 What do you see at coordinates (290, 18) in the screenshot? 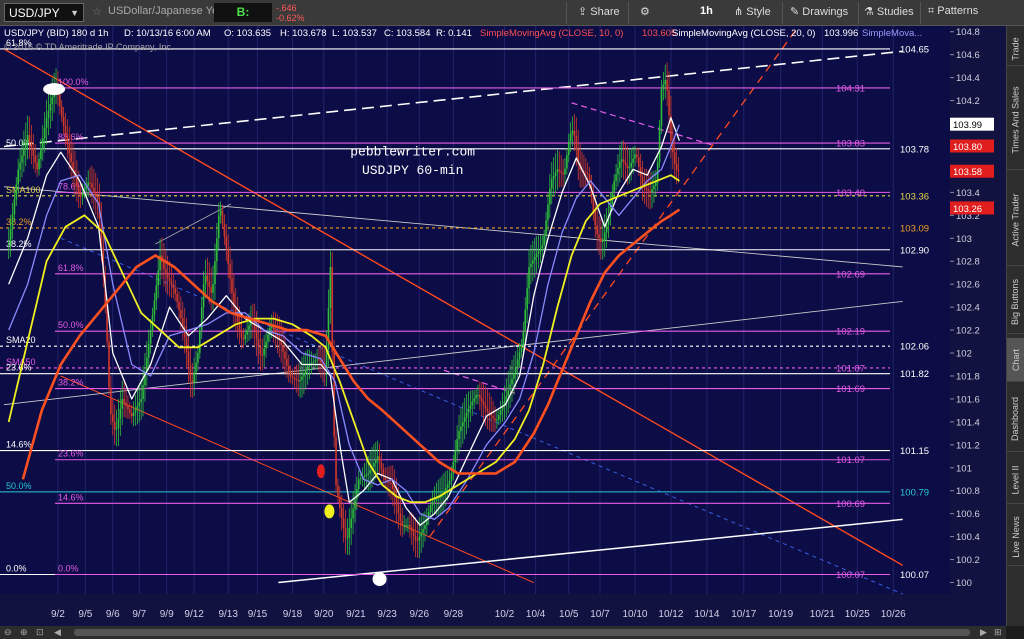
I see `change-percent: -0.62%` at bounding box center [290, 18].